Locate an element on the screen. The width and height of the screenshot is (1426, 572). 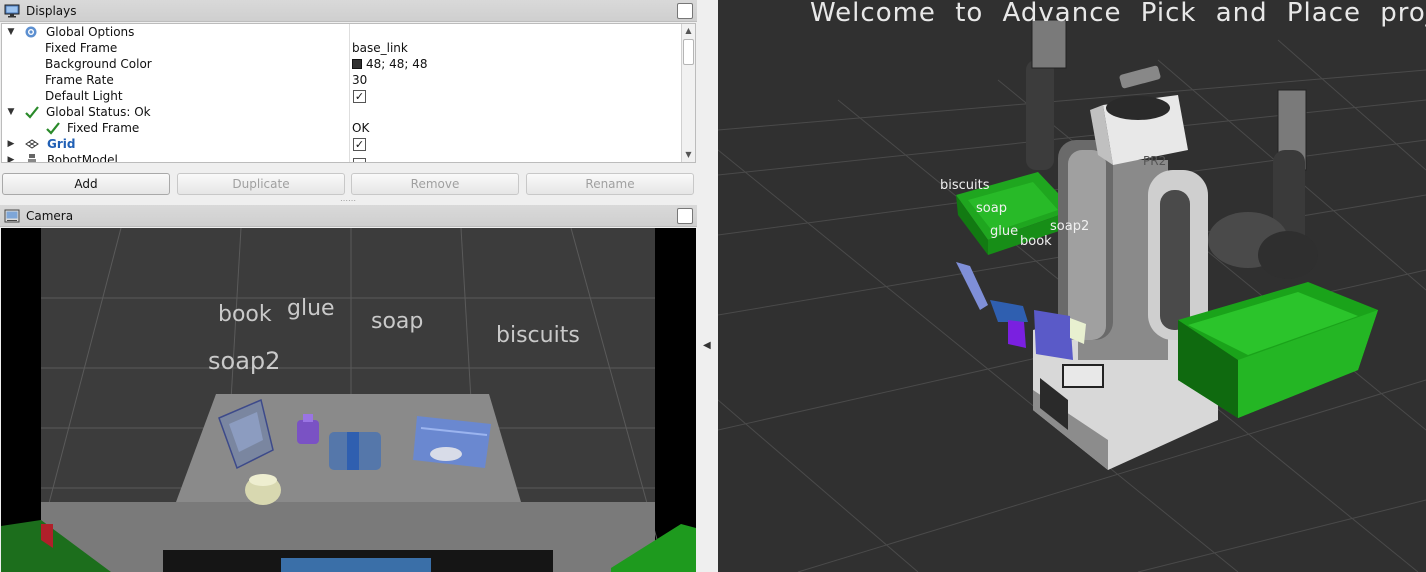
camera-panel-title: Camera is located at coordinates (50, 215).